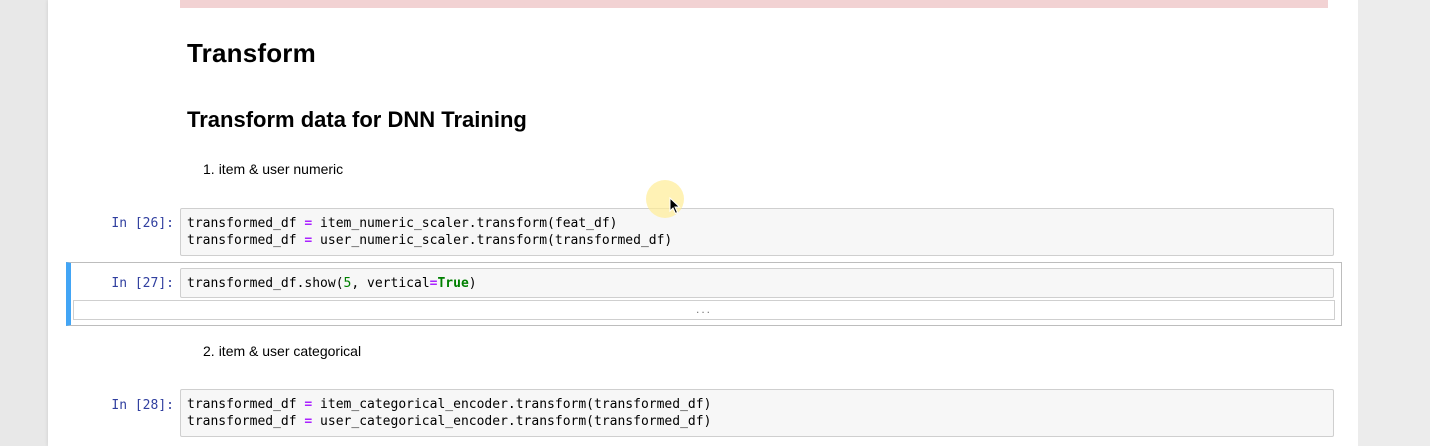  Describe the element at coordinates (142, 223) in the screenshot. I see `cell-prompt-26: In [26]:` at that location.